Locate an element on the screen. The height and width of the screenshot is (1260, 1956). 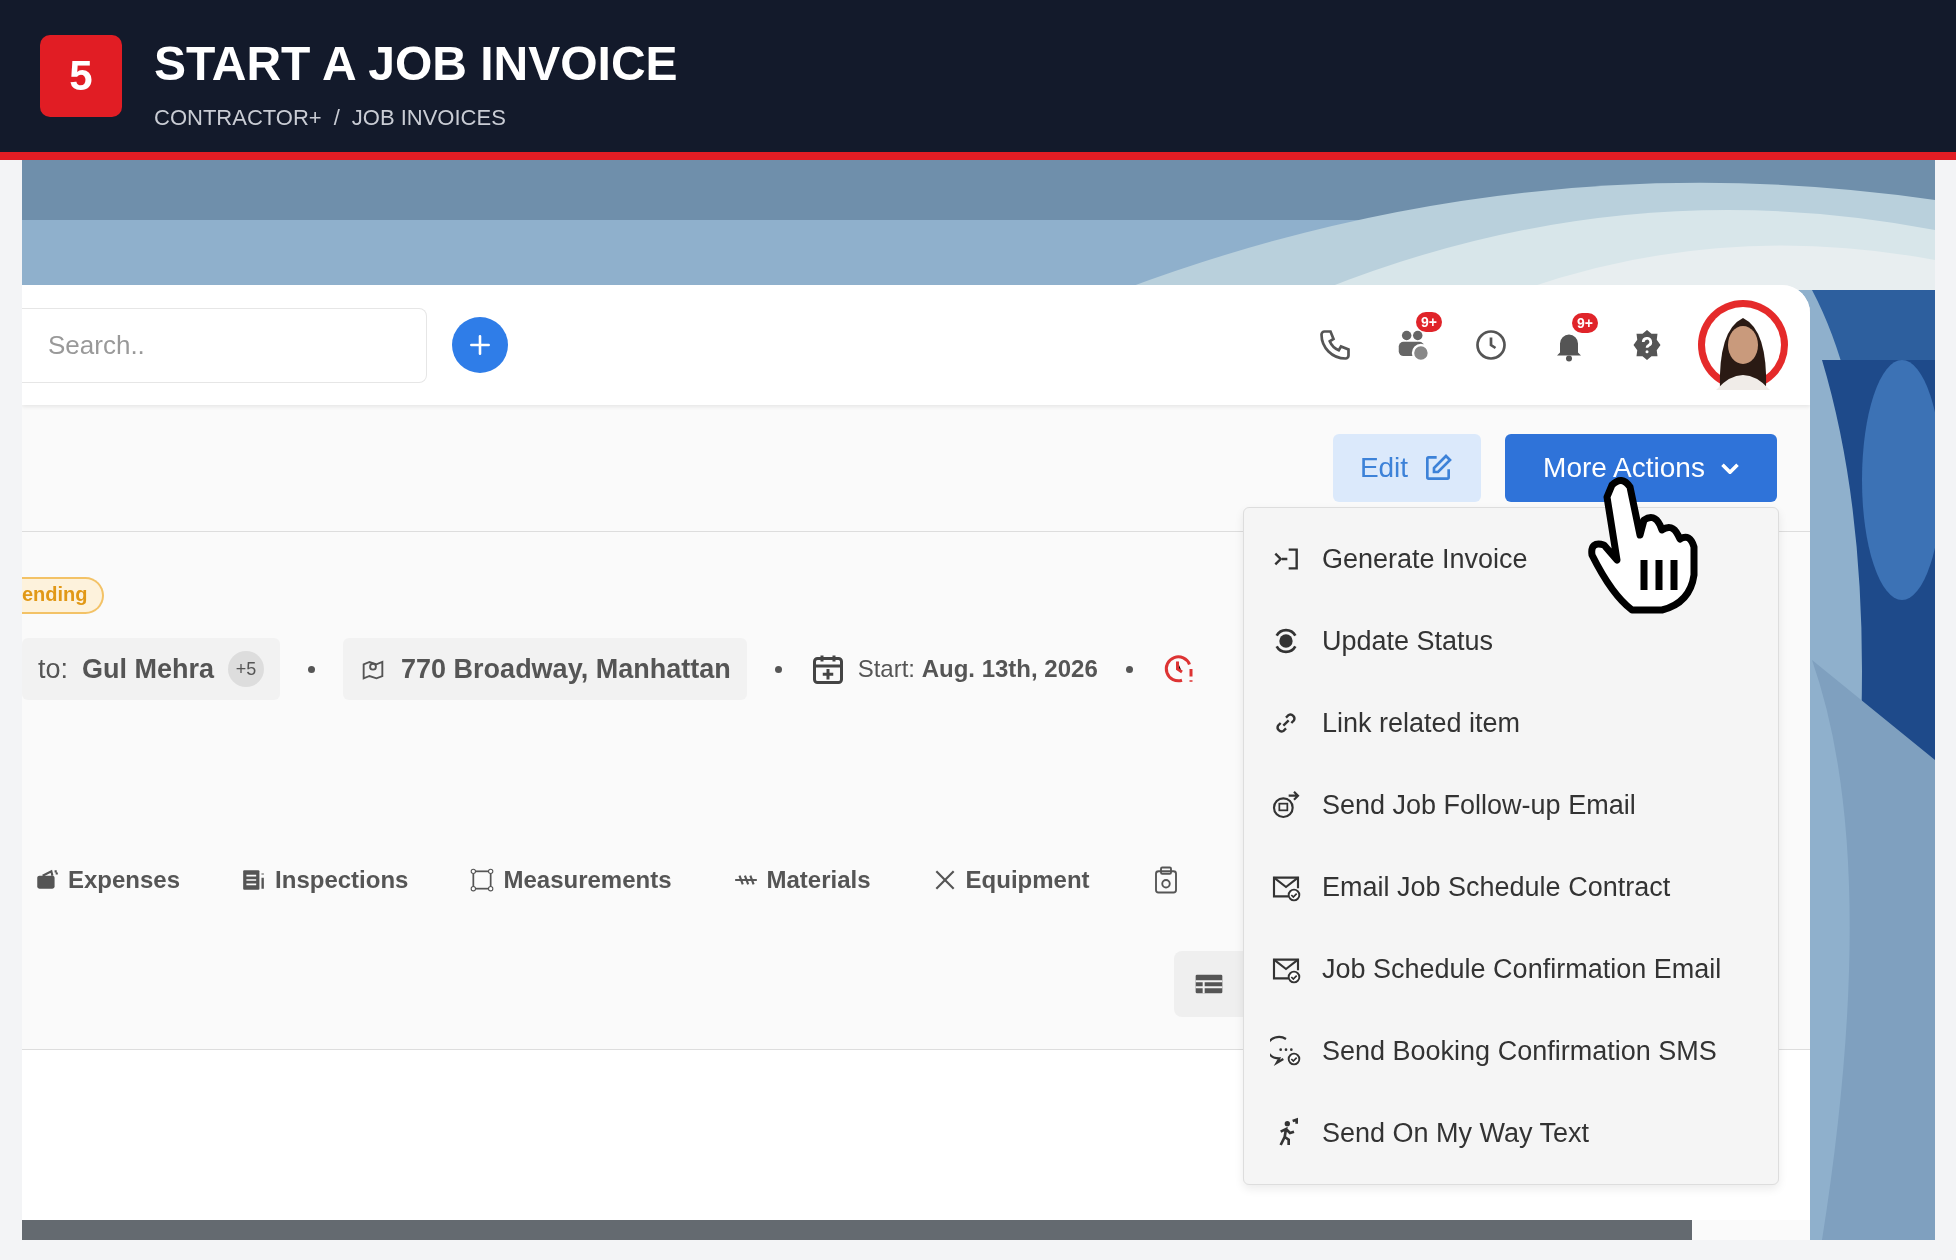
frame-icon is located at coordinates (482, 880).